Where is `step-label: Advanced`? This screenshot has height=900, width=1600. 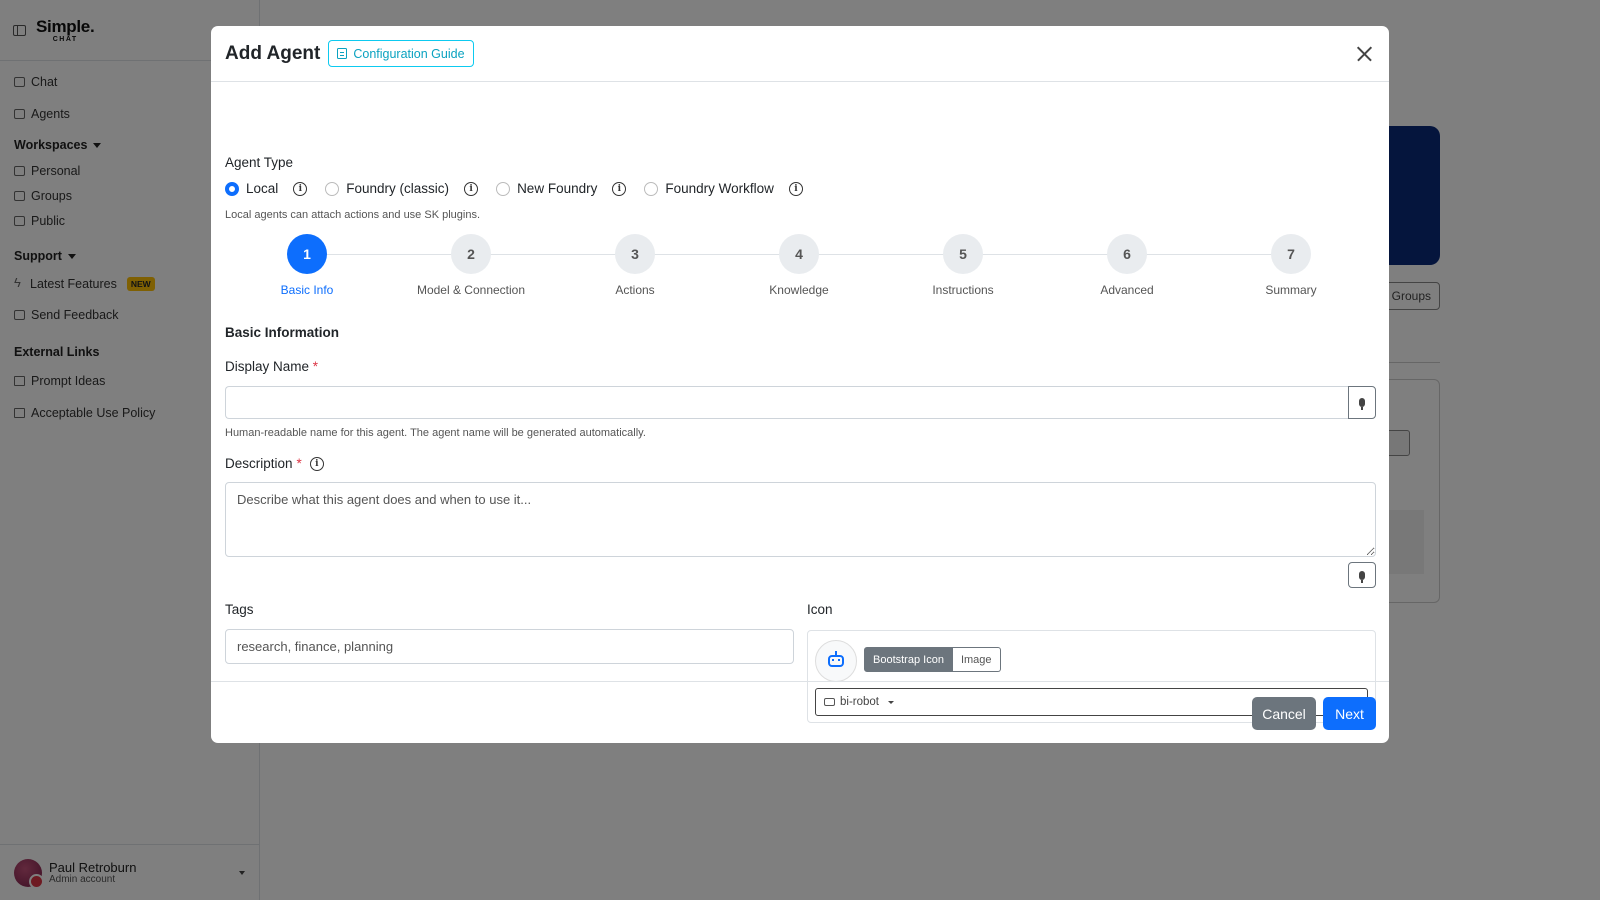 step-label: Advanced is located at coordinates (1127, 290).